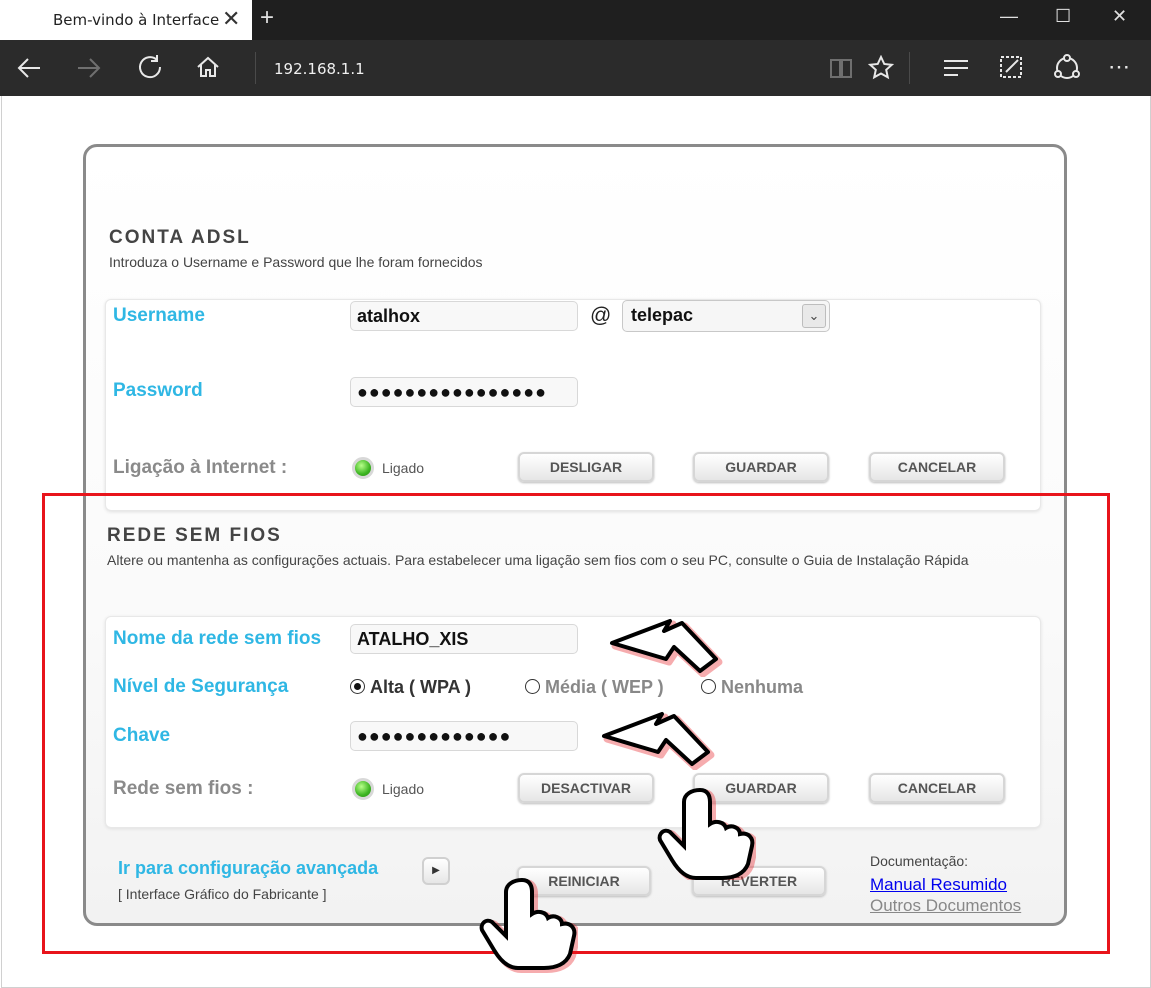  What do you see at coordinates (601, 315) in the screenshot?
I see `at-sign: @` at bounding box center [601, 315].